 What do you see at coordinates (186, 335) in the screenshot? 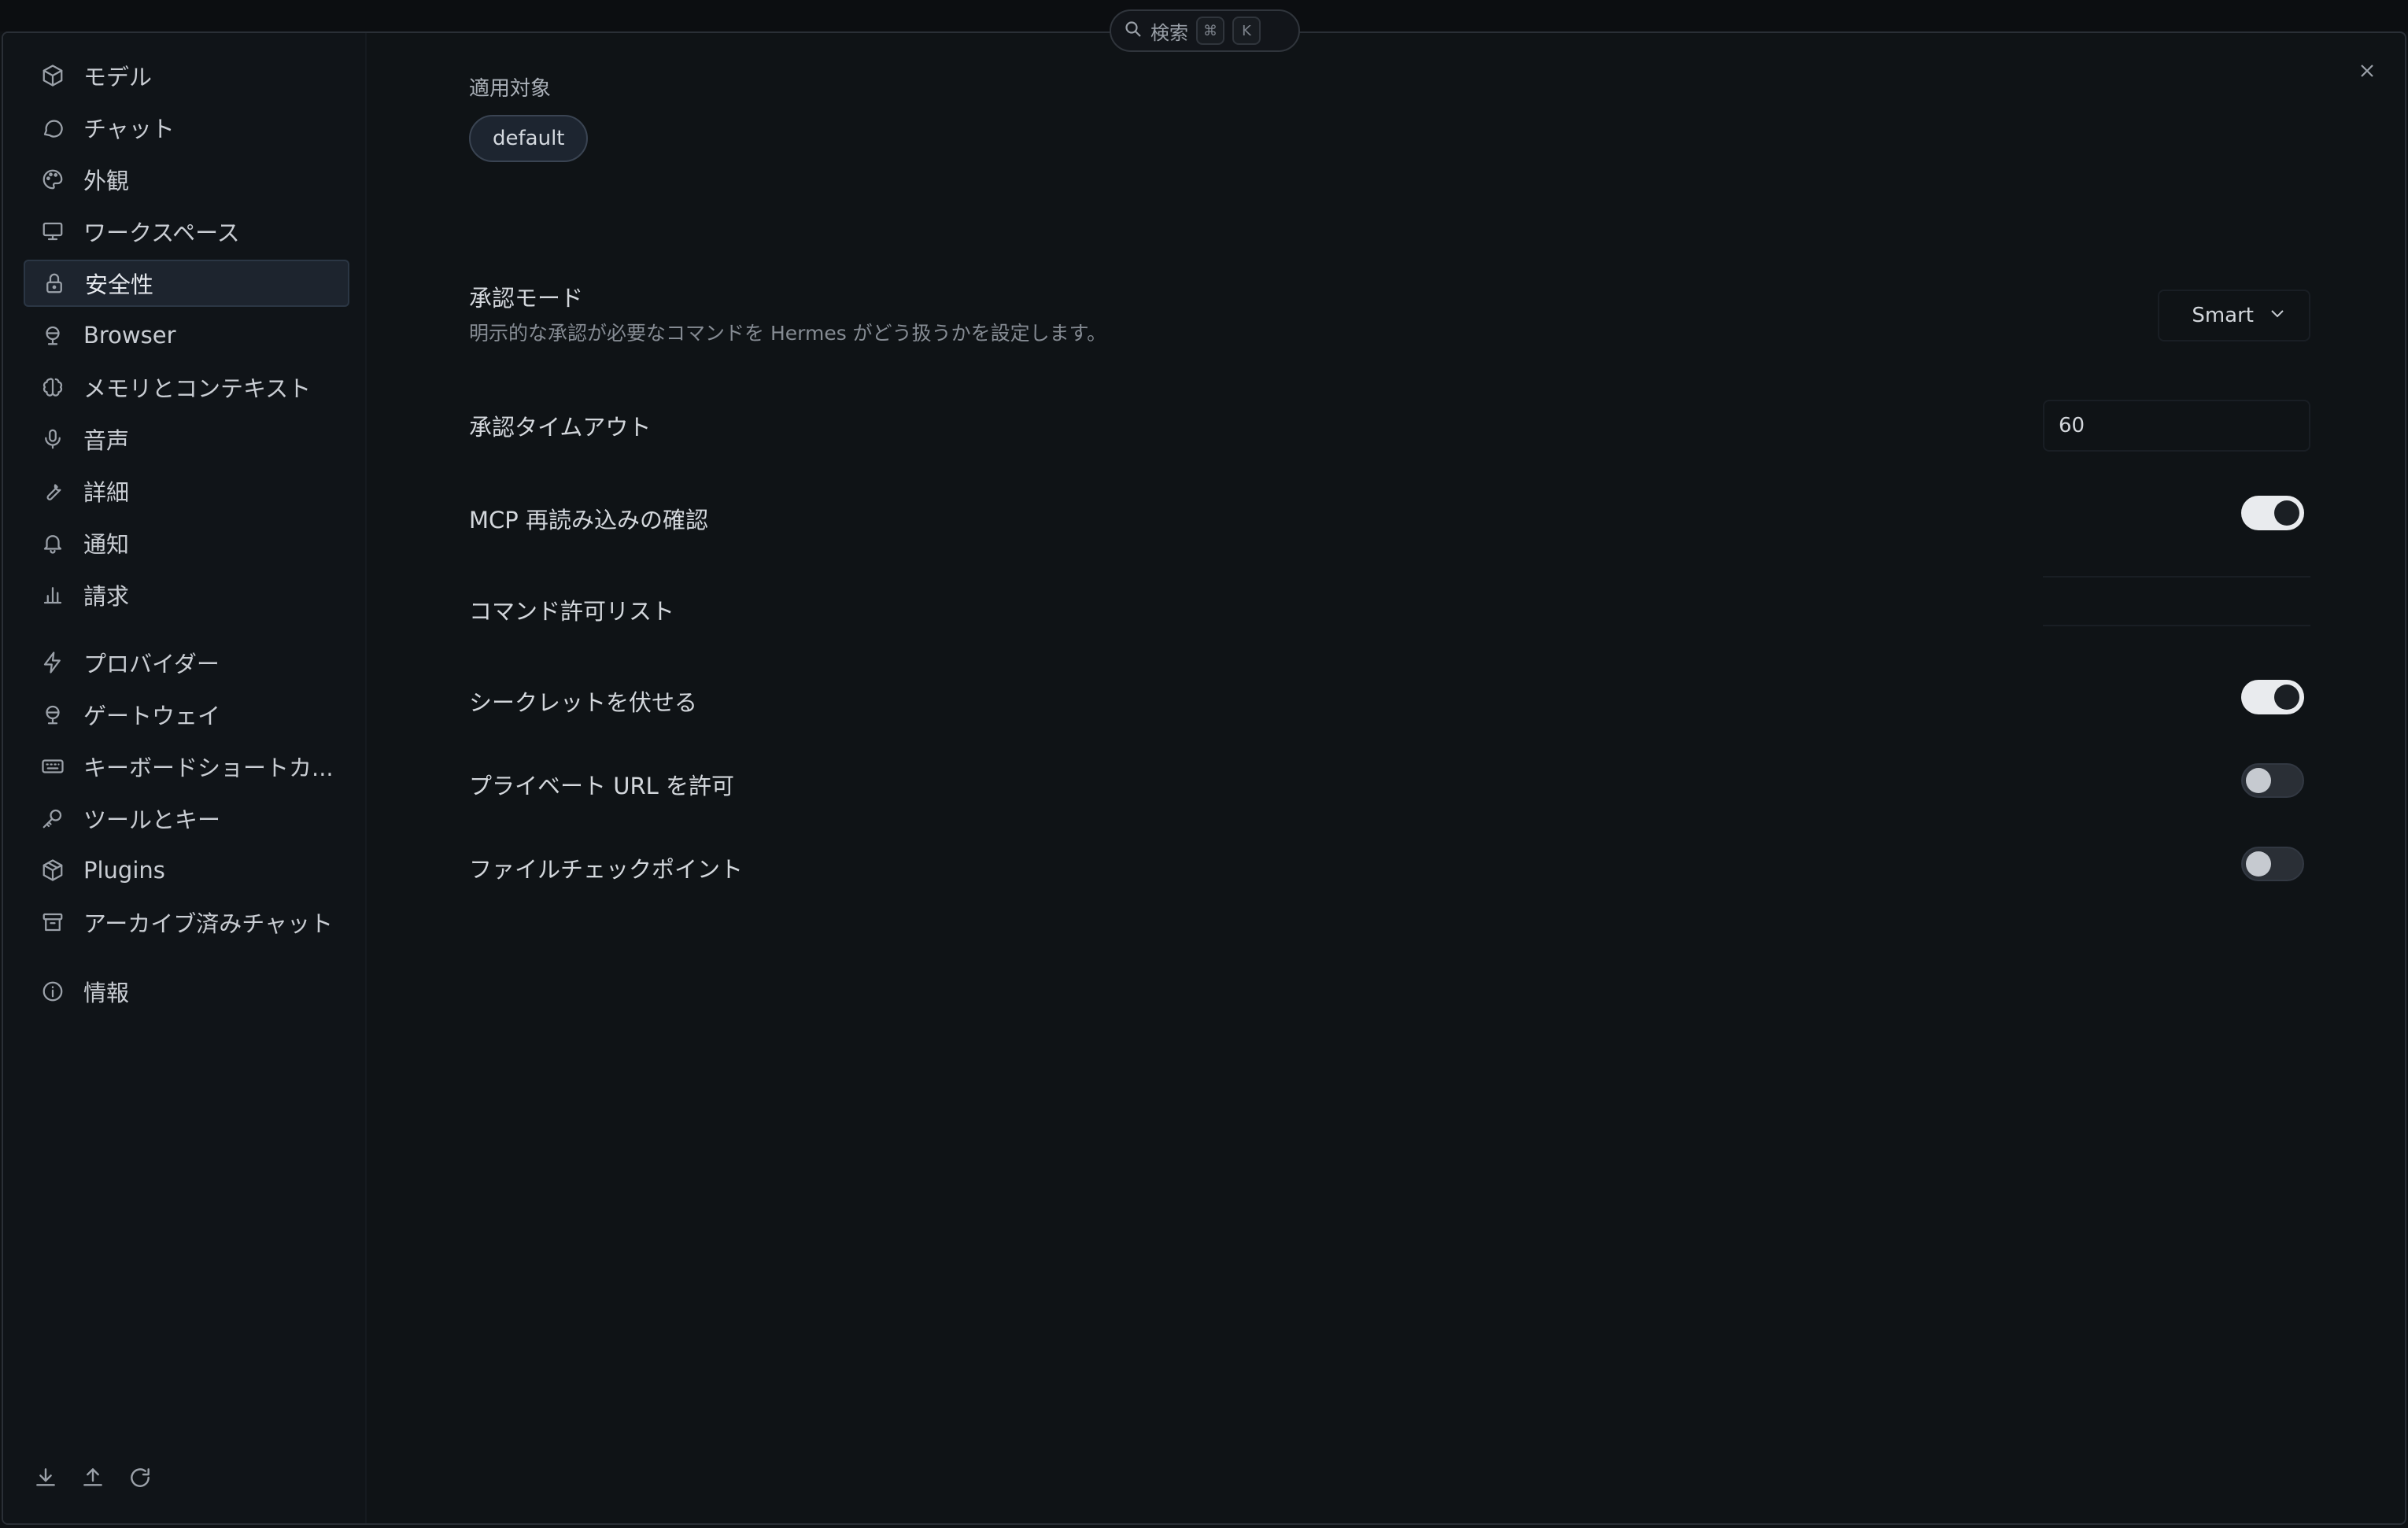
I see `sidebar-item-browser: Browser` at bounding box center [186, 335].